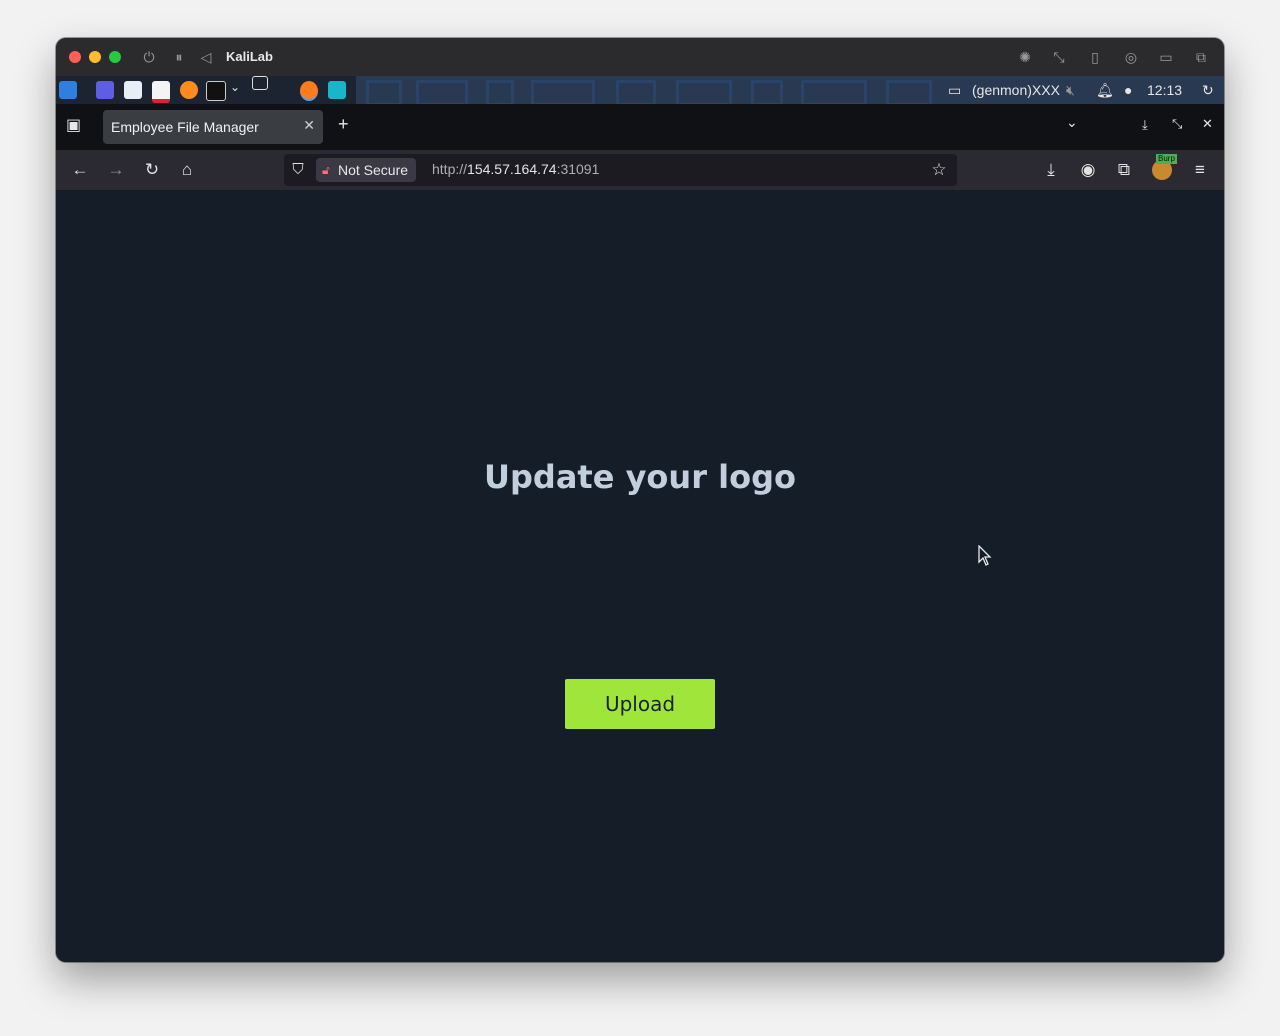 This screenshot has height=1036, width=1280. I want to click on close-window-button, so click(75, 57).